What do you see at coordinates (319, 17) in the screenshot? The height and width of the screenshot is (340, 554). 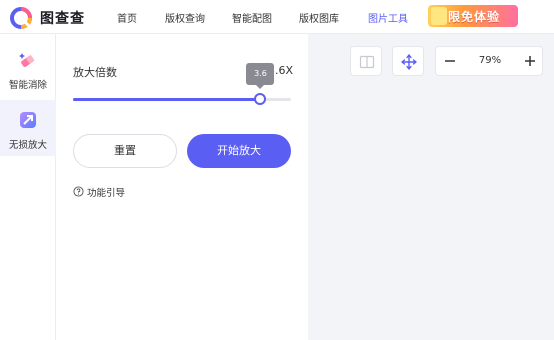 I see `nav-item-copyright-gallery: 版权图库` at bounding box center [319, 17].